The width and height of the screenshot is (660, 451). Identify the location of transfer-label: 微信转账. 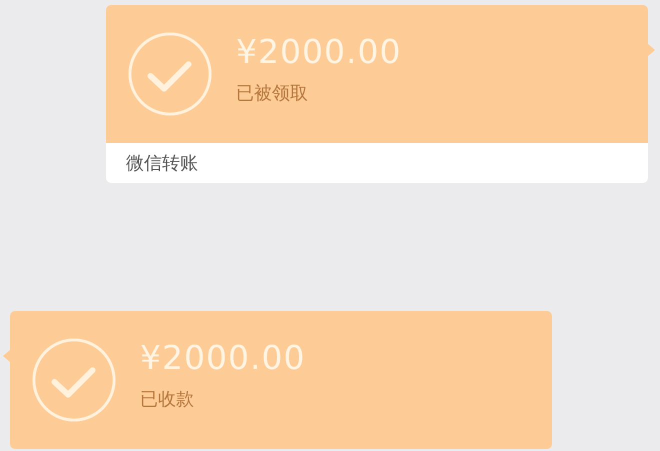
(162, 163).